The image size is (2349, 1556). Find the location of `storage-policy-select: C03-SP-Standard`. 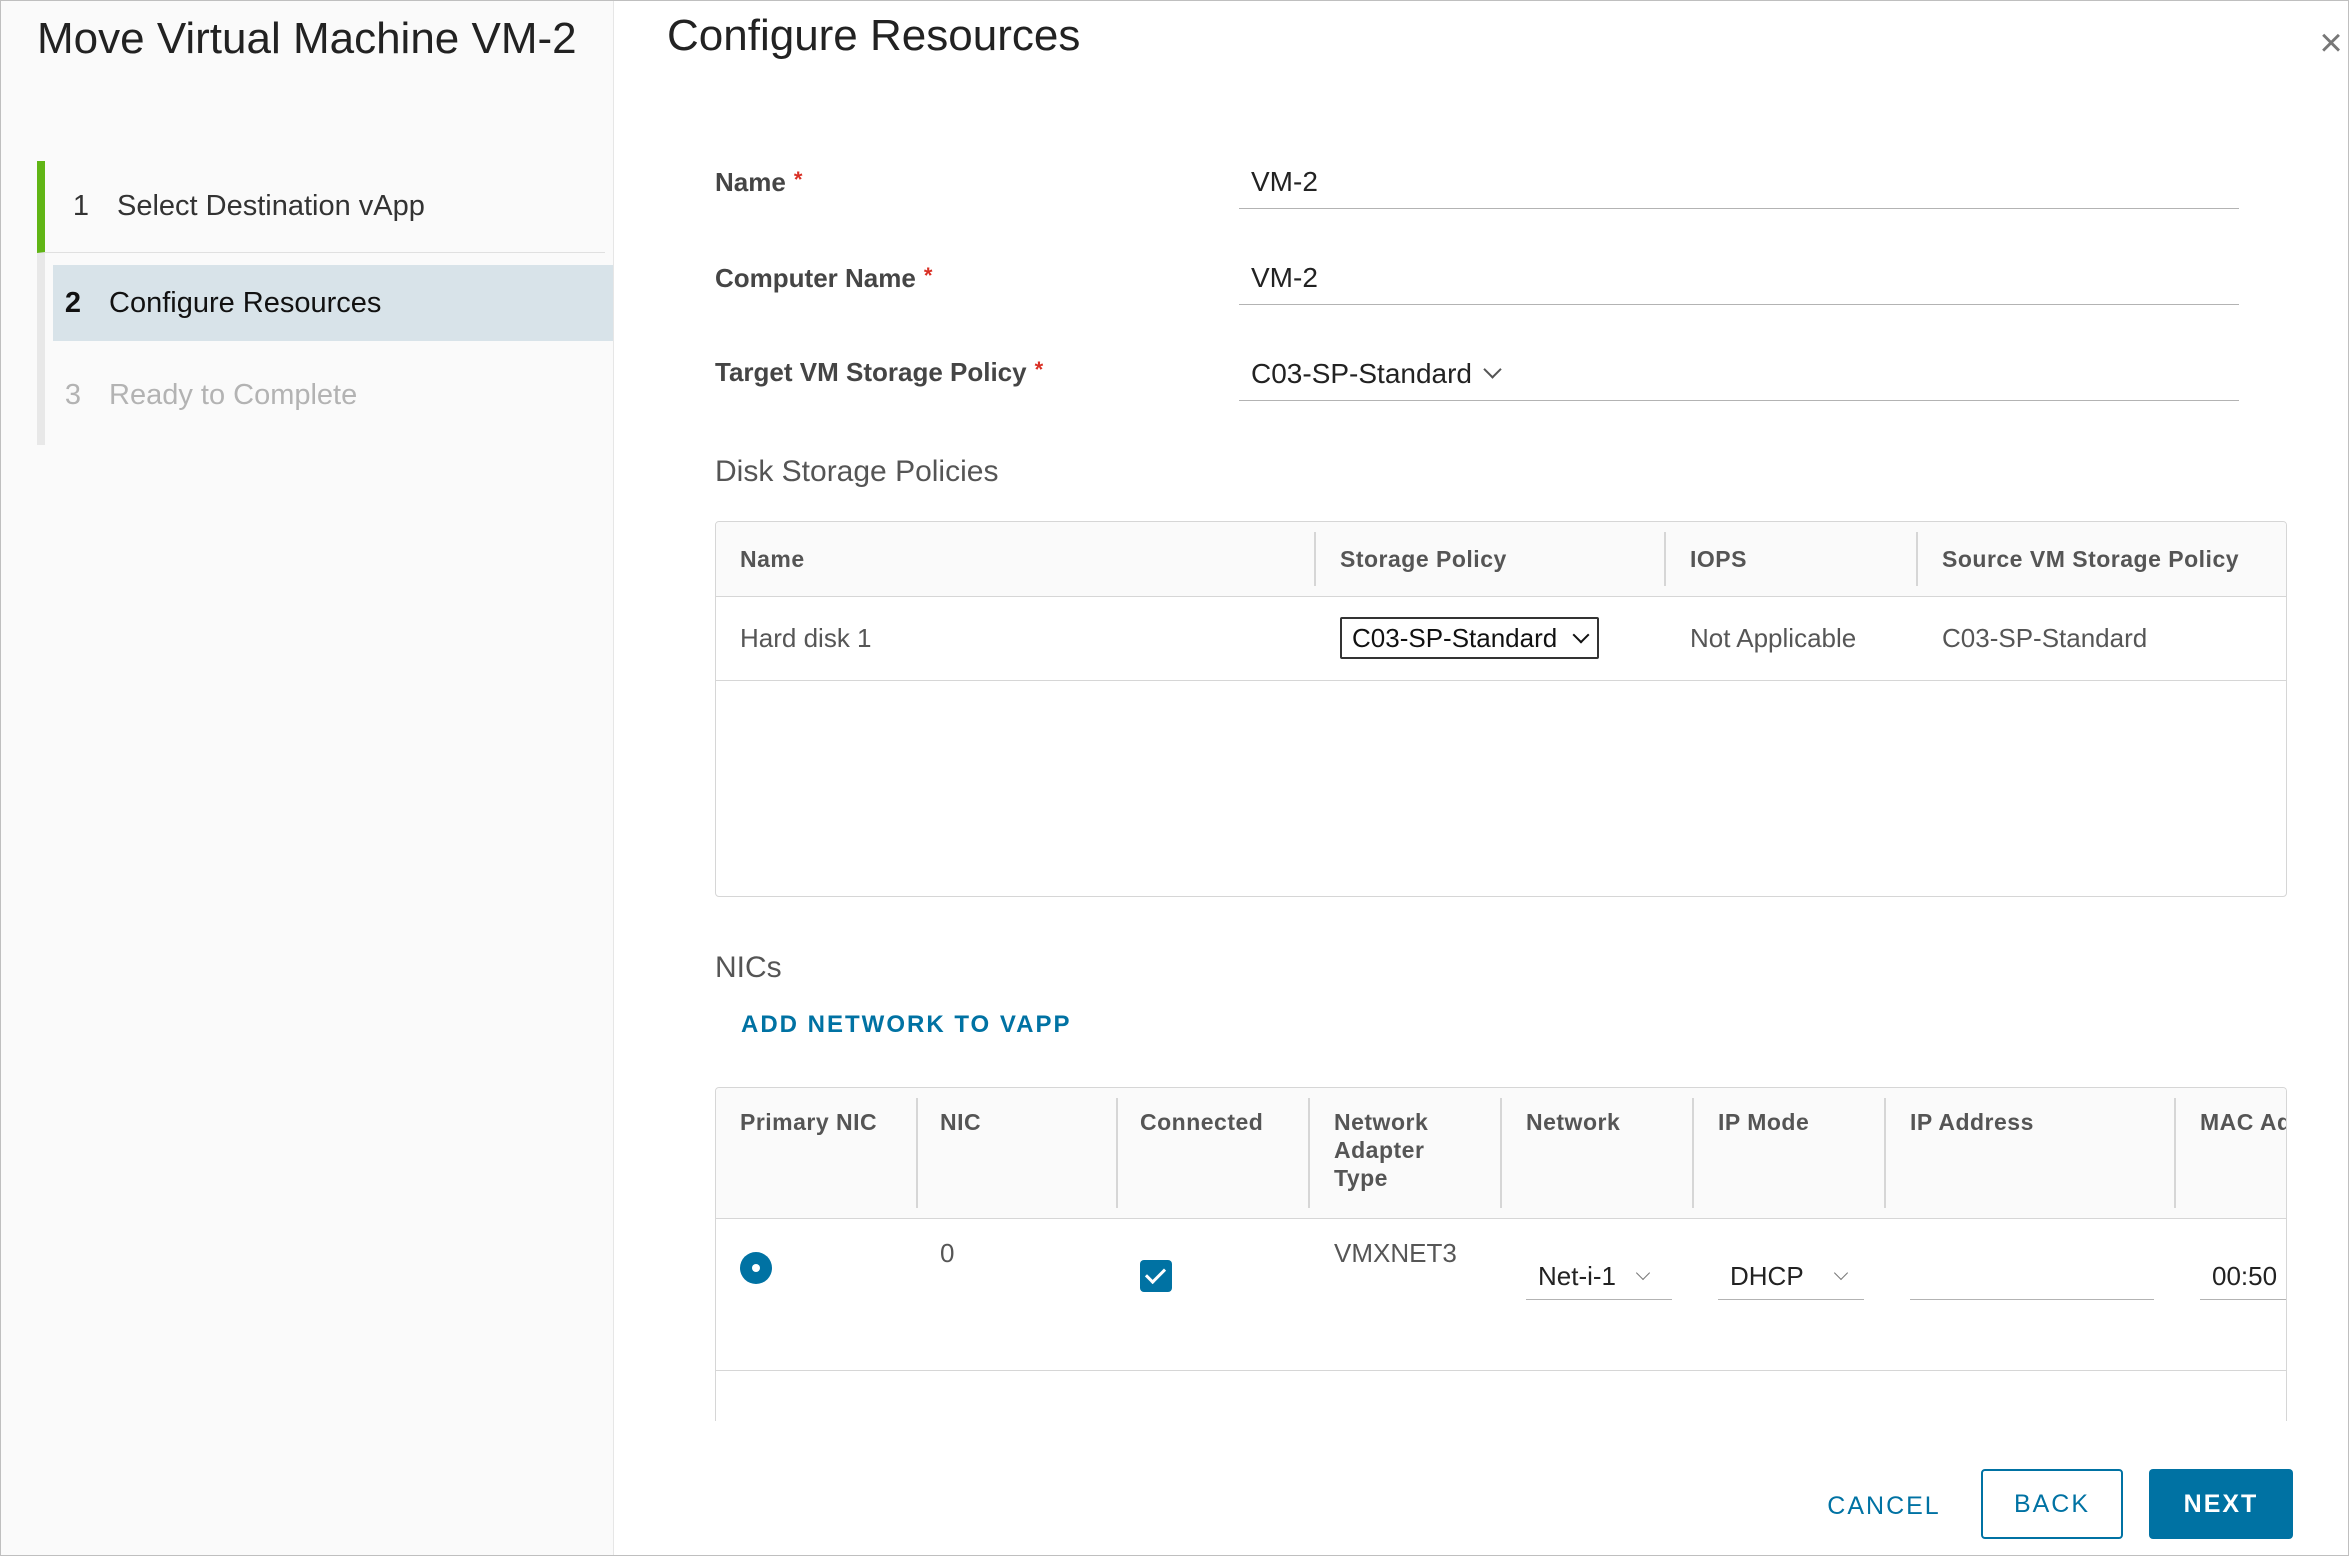

storage-policy-select: C03-SP-Standard is located at coordinates (1739, 374).